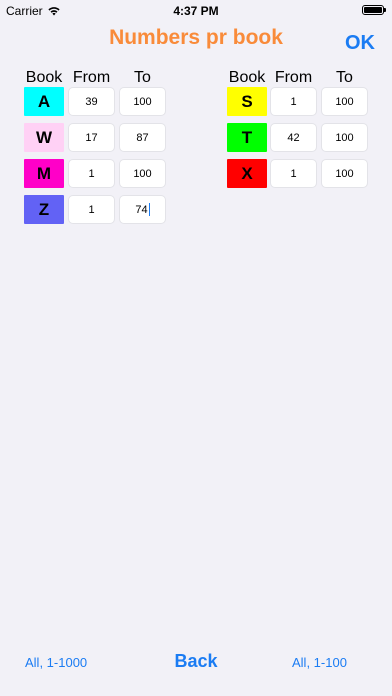 The height and width of the screenshot is (696, 392). I want to click on status-bar: Carrier 4:37 PM, so click(196, 11).